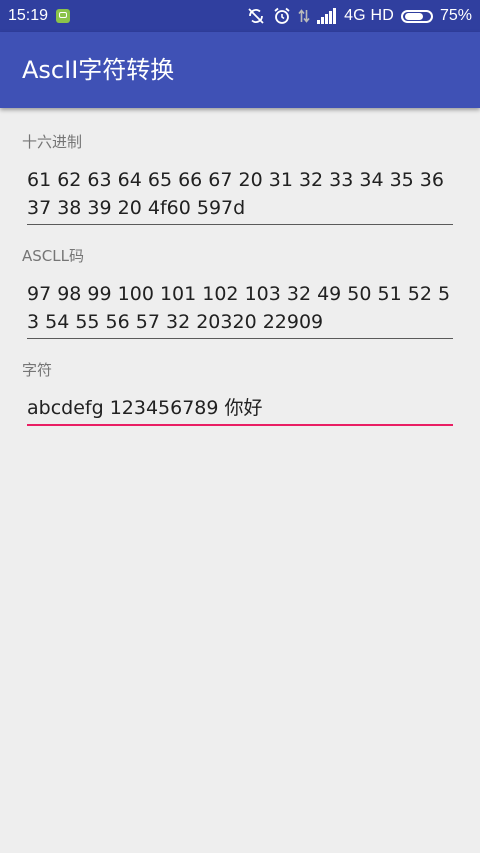 The width and height of the screenshot is (480, 853). I want to click on battery-icon, so click(416, 16).